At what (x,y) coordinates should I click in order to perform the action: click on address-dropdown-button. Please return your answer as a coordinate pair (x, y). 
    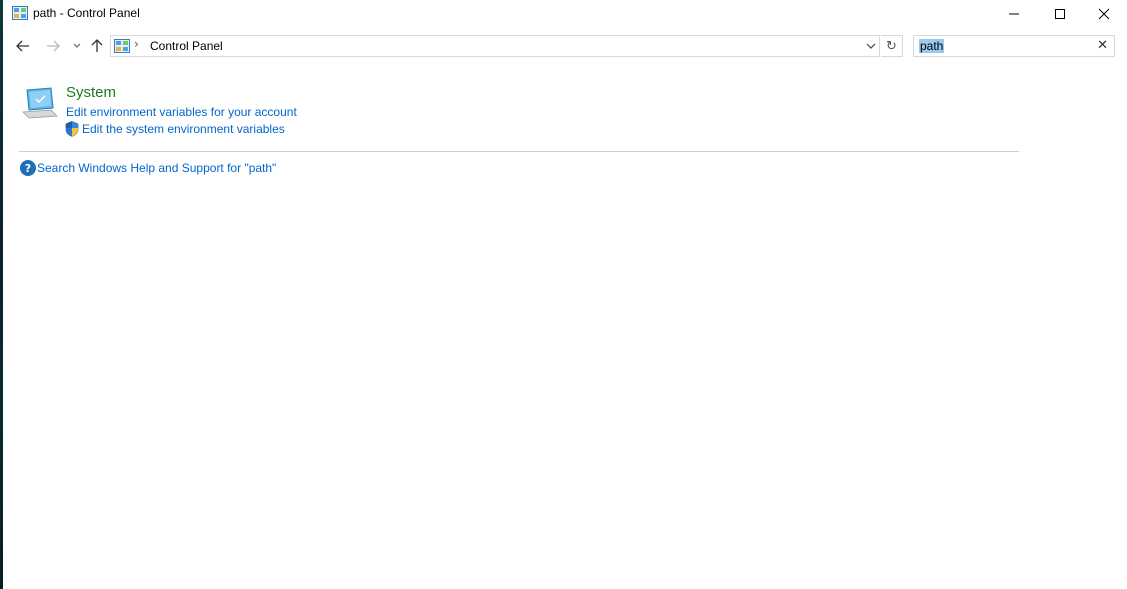
    Looking at the image, I should click on (871, 46).